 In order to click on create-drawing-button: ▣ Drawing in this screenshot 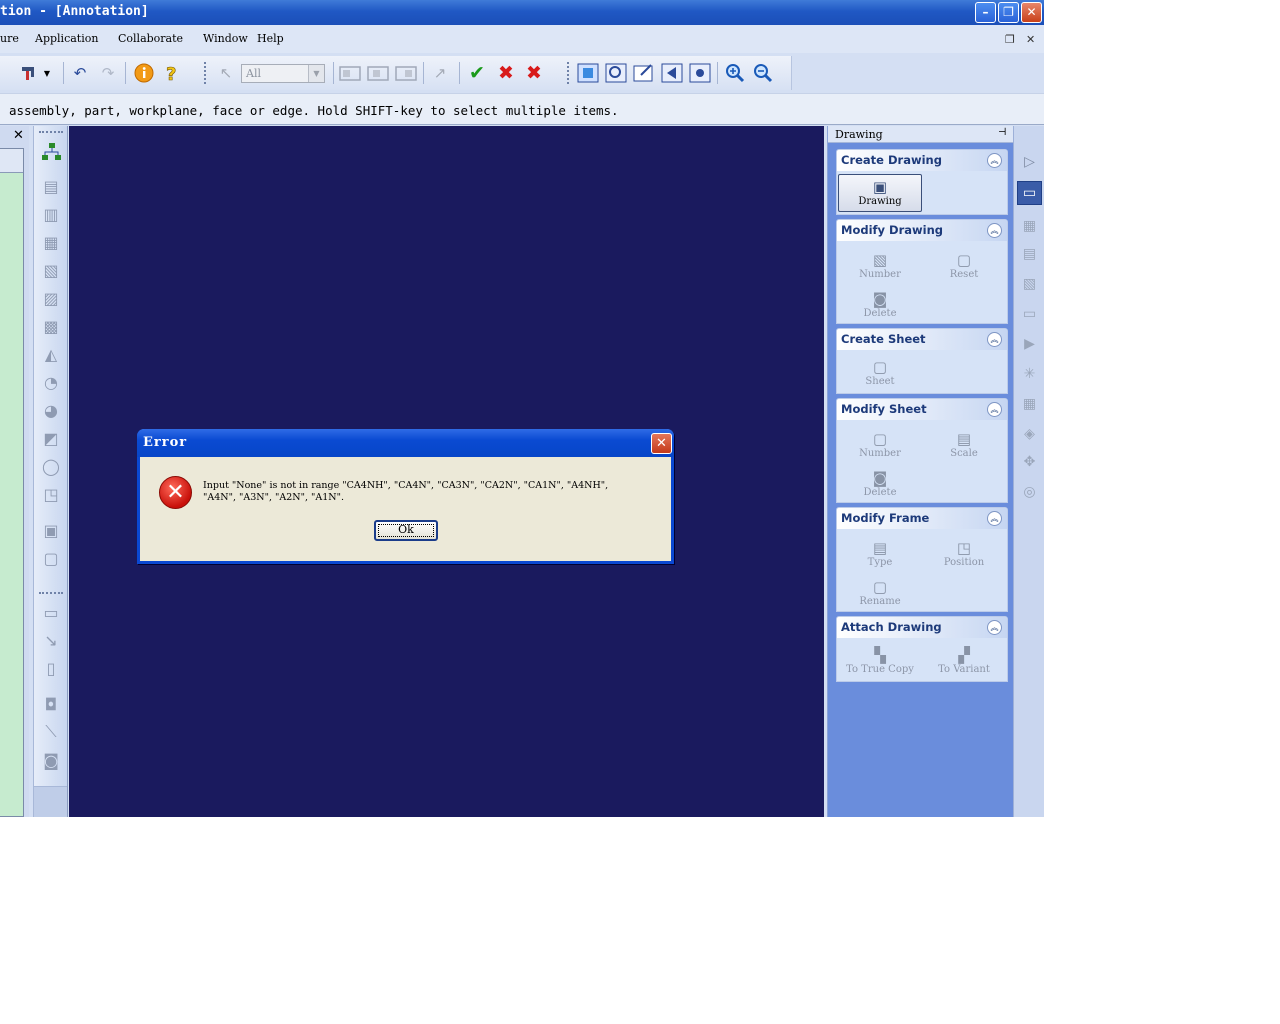, I will do `click(880, 193)`.